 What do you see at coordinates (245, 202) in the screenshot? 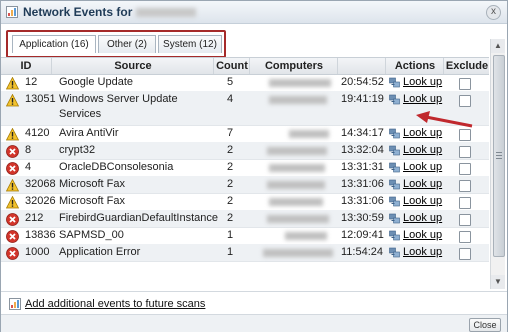
I see `table-row: 32026 Microsoft Fax 2 13:31:06 Look up` at bounding box center [245, 202].